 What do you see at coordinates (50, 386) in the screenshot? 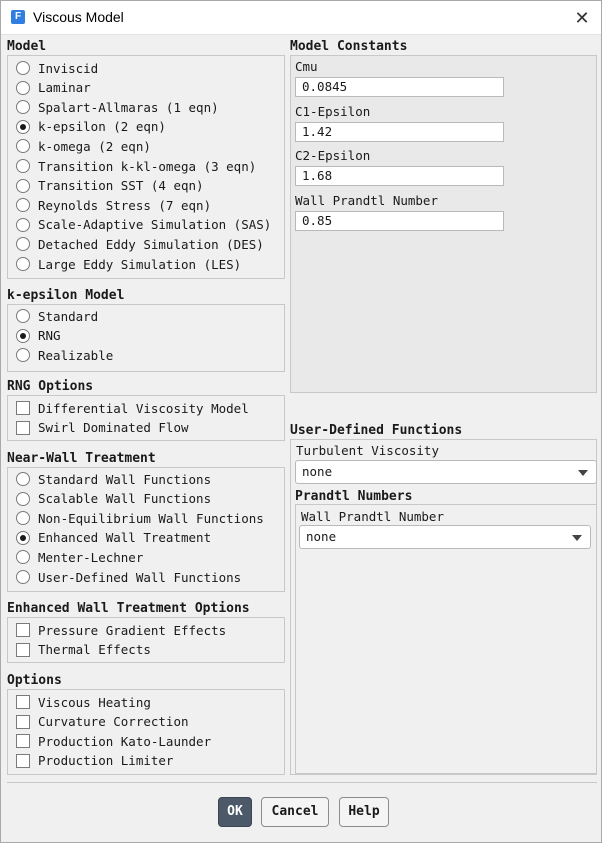
I see `rng-options-section-title: RNG Options` at bounding box center [50, 386].